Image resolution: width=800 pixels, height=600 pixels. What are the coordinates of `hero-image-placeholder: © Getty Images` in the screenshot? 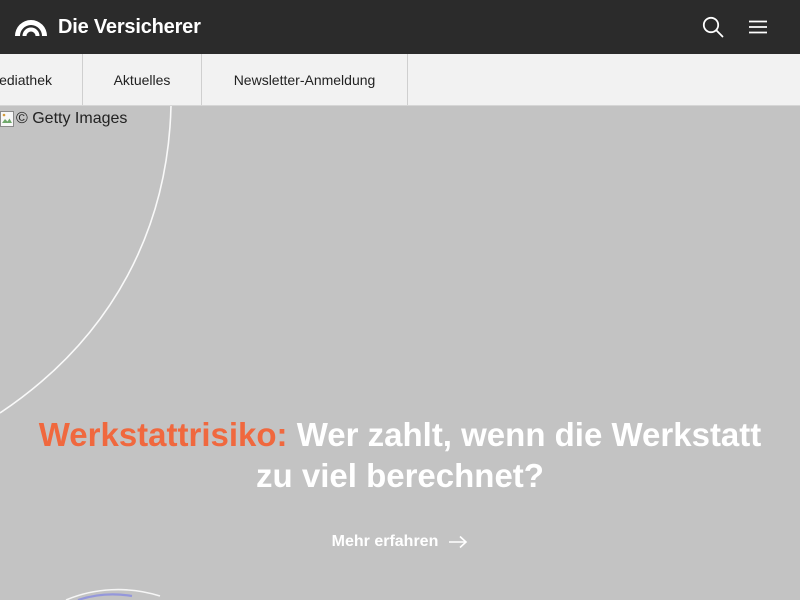 It's located at (63, 119).